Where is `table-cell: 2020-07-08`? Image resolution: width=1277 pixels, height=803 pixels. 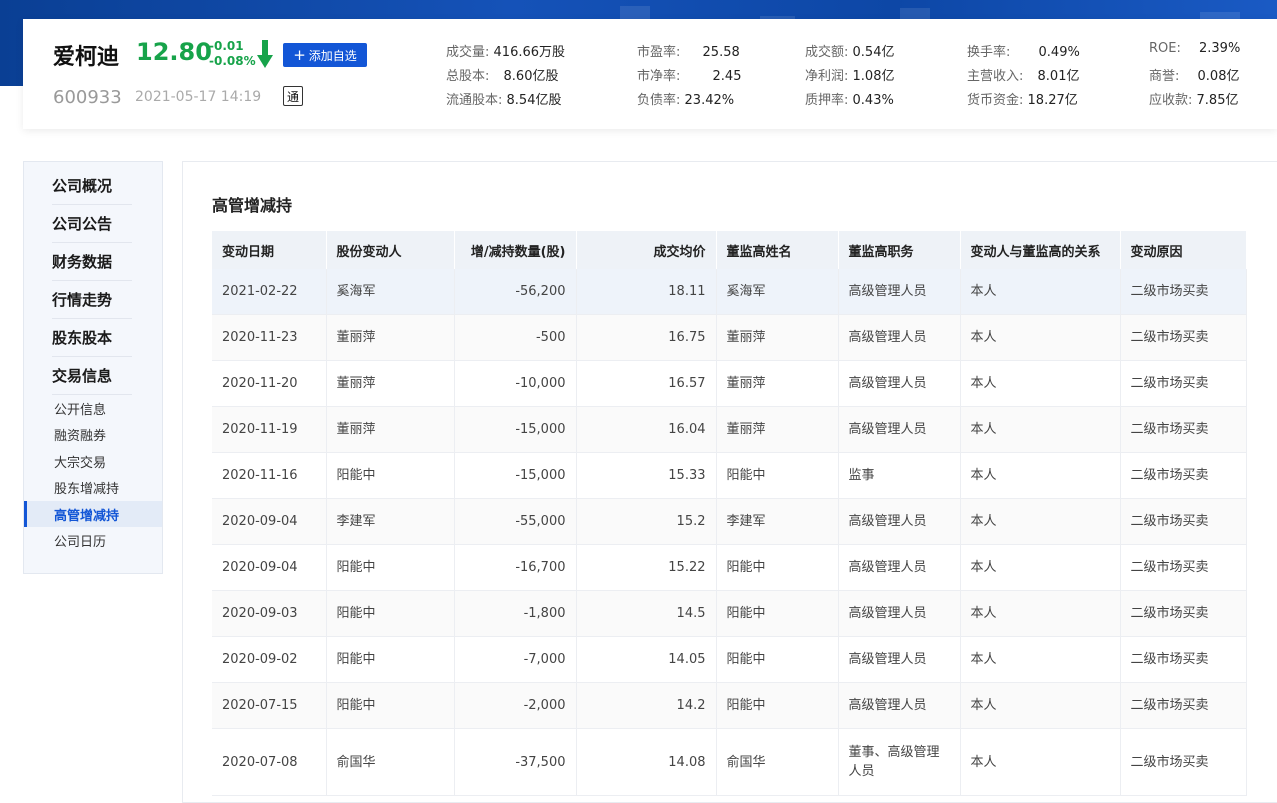
table-cell: 2020-07-08 is located at coordinates (269, 762).